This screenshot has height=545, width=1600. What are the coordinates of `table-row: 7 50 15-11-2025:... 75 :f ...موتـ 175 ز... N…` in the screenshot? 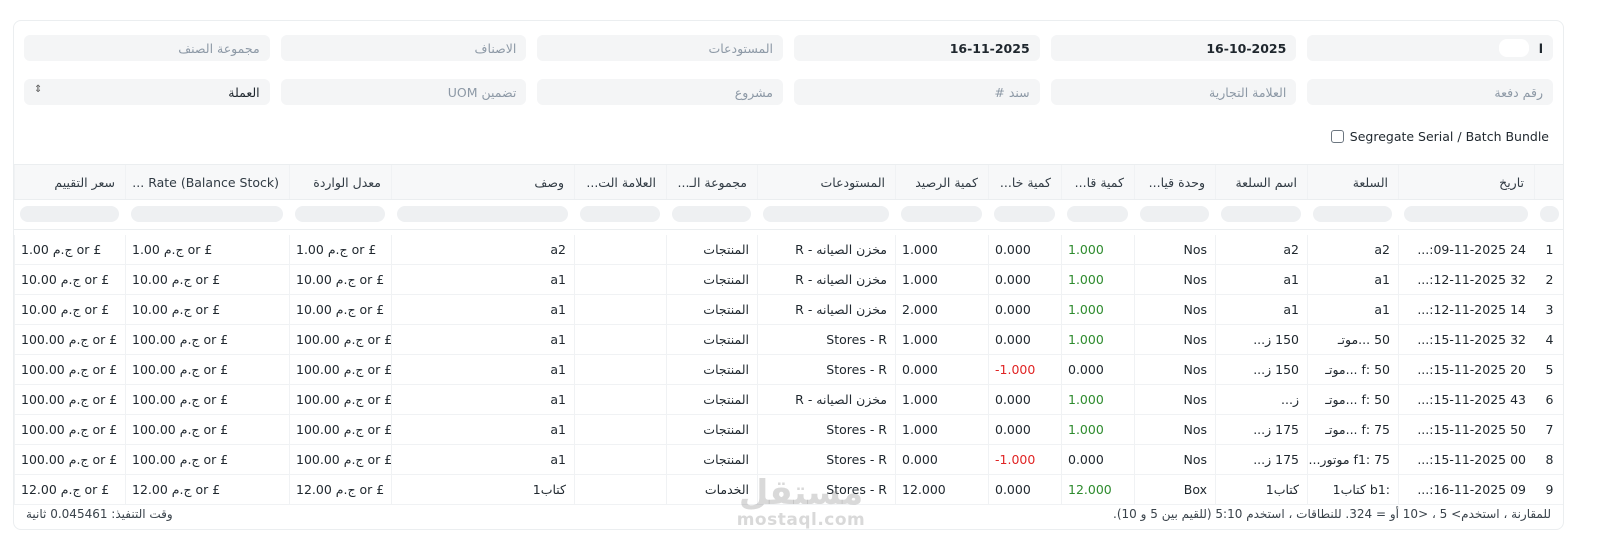 It's located at (788, 430).